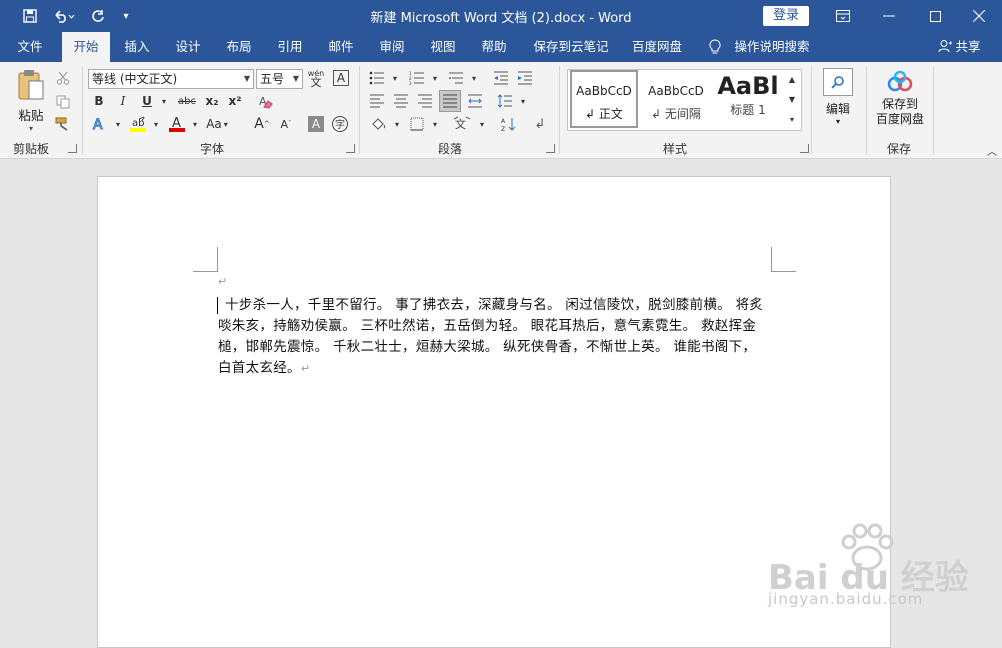  I want to click on grow-font-button: A ^, so click(262, 124).